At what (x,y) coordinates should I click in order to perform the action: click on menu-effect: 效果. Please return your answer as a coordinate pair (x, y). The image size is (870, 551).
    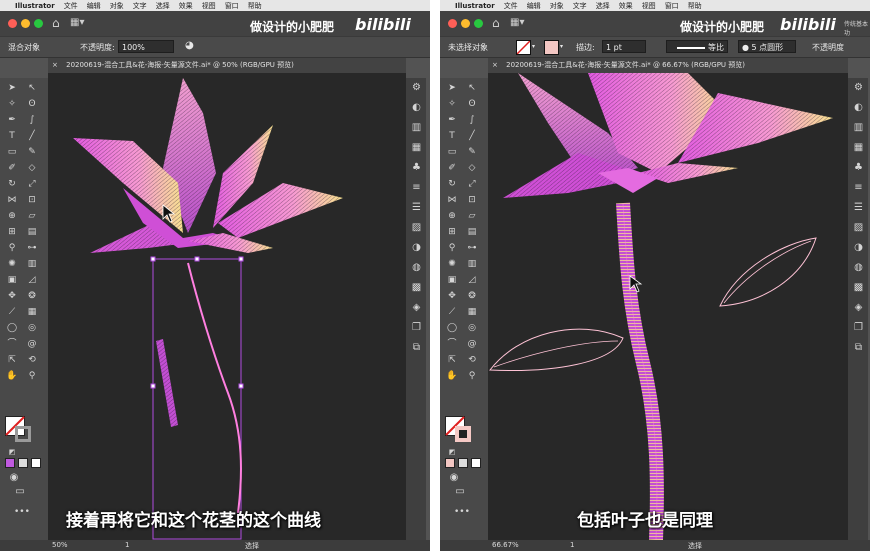
    Looking at the image, I should click on (626, 6).